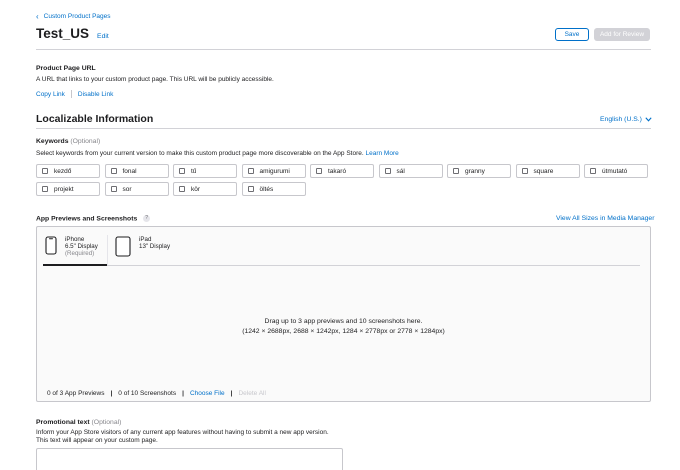  I want to click on breadcrumb-link: Custom Product Pages, so click(77, 16).